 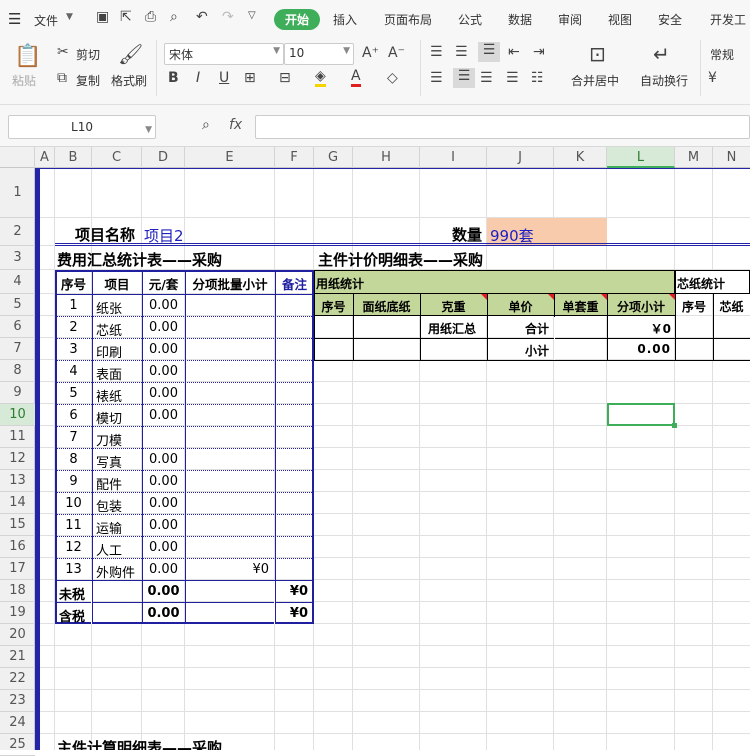 What do you see at coordinates (319, 54) in the screenshot?
I see `font-size-select: 10 ▼` at bounding box center [319, 54].